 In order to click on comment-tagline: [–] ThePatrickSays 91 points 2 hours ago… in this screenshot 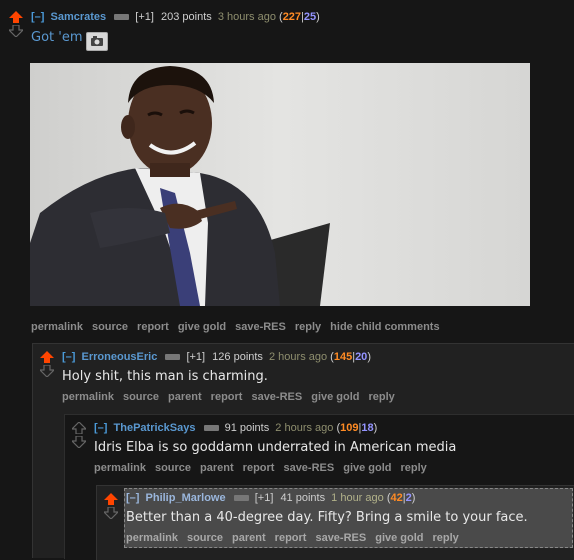, I will do `click(236, 428)`.